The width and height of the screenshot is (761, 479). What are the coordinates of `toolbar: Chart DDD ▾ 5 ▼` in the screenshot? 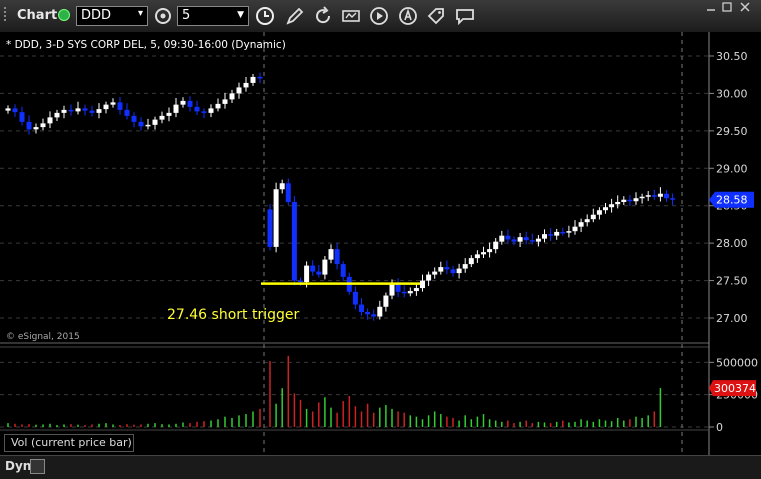 It's located at (380, 16).